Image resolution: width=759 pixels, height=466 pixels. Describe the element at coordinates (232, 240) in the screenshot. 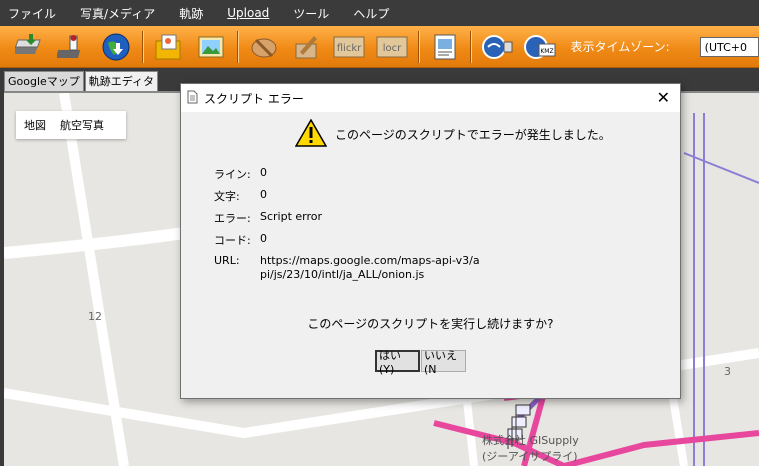

I see `detail-key: コード:` at that location.